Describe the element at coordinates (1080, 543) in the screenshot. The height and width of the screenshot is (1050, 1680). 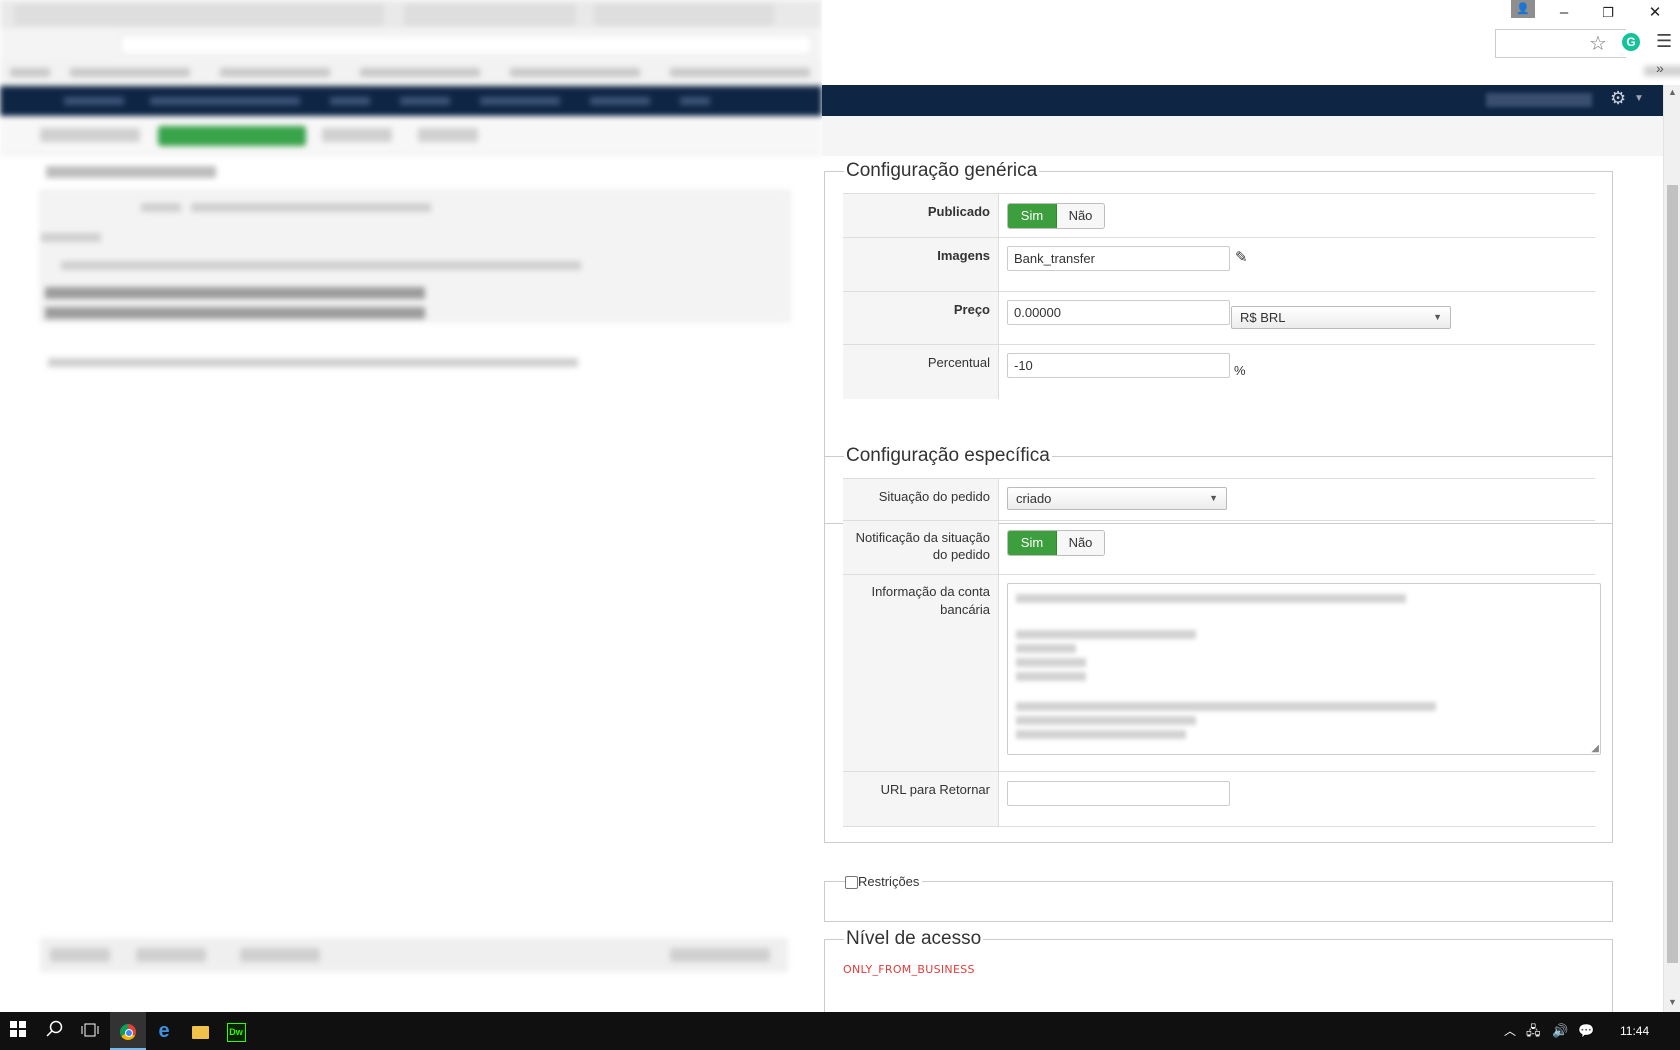
I see `notification-no-button: Não` at that location.